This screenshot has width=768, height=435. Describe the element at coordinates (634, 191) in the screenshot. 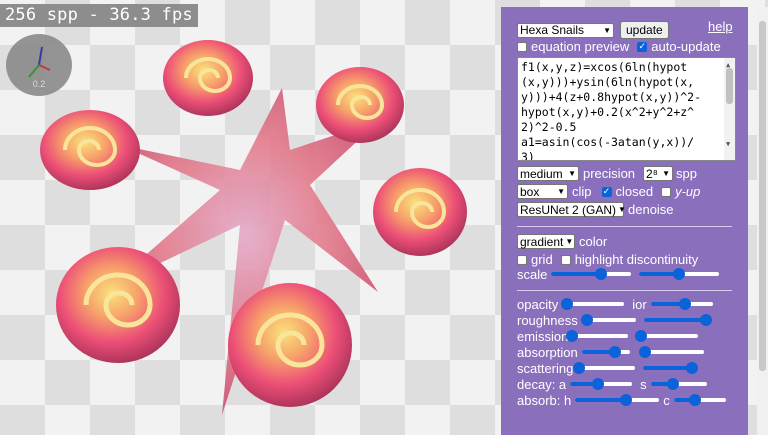

I see `closed-label: closed` at that location.